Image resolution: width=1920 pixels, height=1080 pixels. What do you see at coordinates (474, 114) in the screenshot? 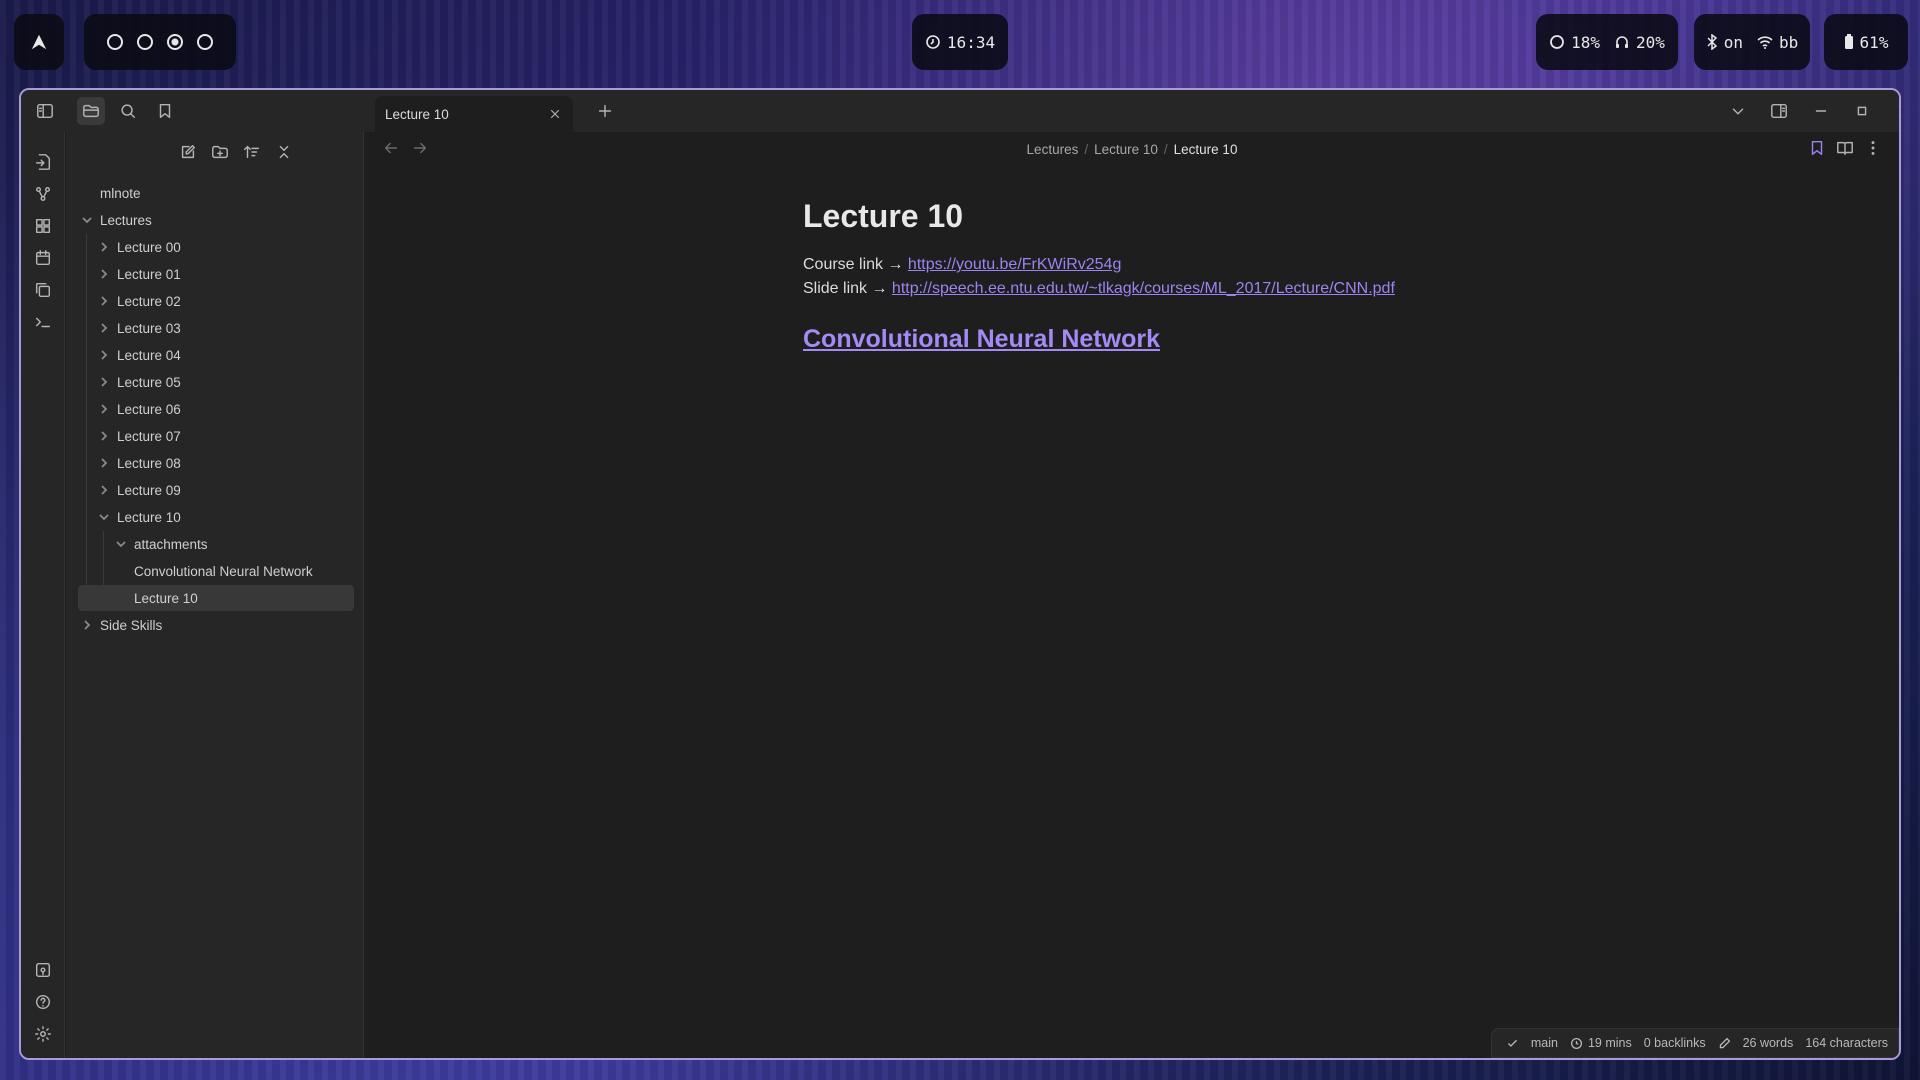
I see `tab-lecture-10: Lecture 10` at bounding box center [474, 114].